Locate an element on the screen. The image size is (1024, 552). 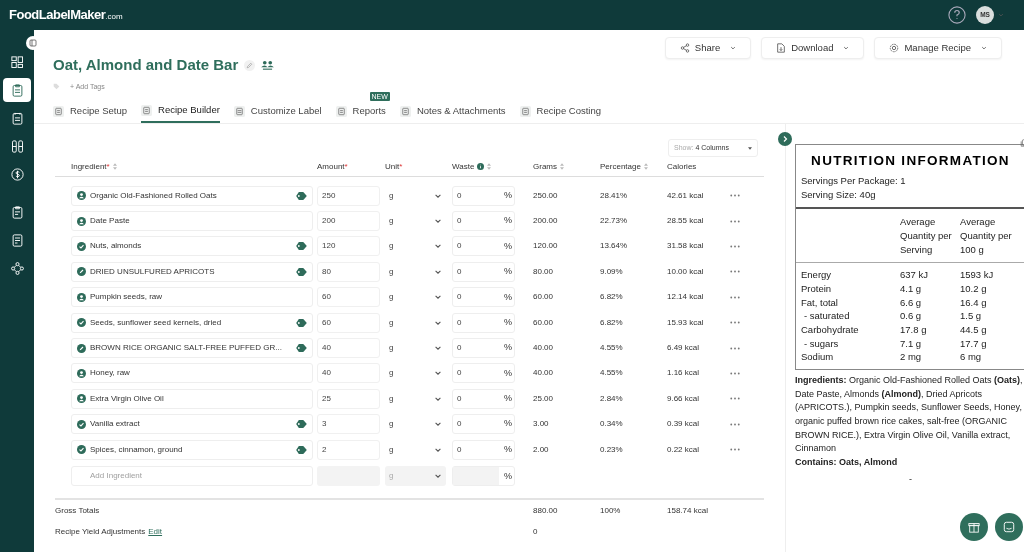
gift-button is located at coordinates (974, 527).